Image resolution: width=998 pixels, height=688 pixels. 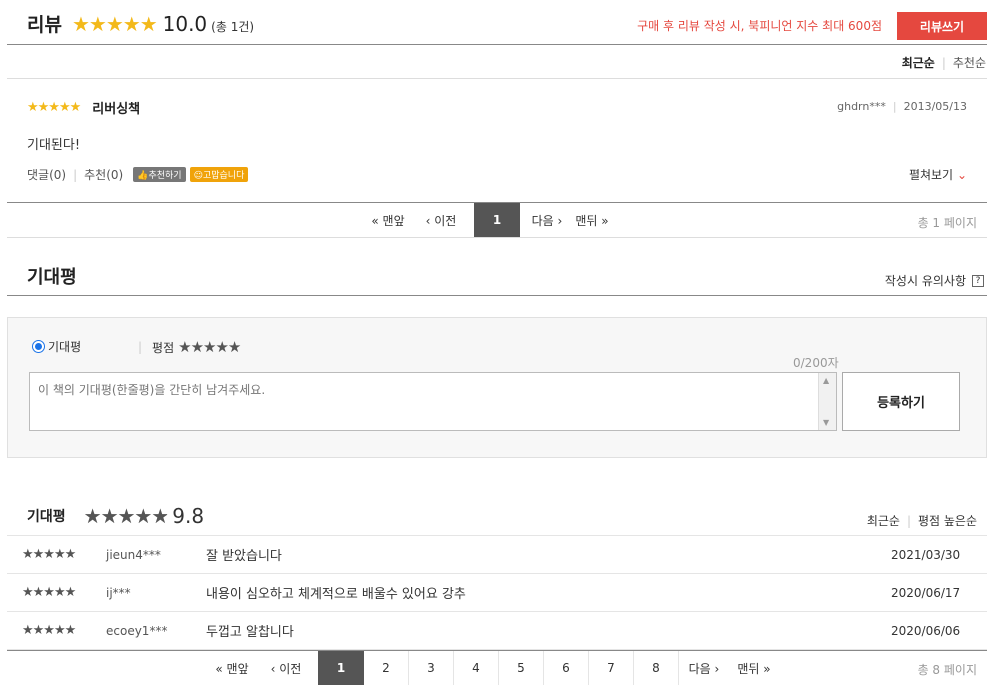 I want to click on rating-select: | 평점 ★★★★★, so click(x=189, y=347).